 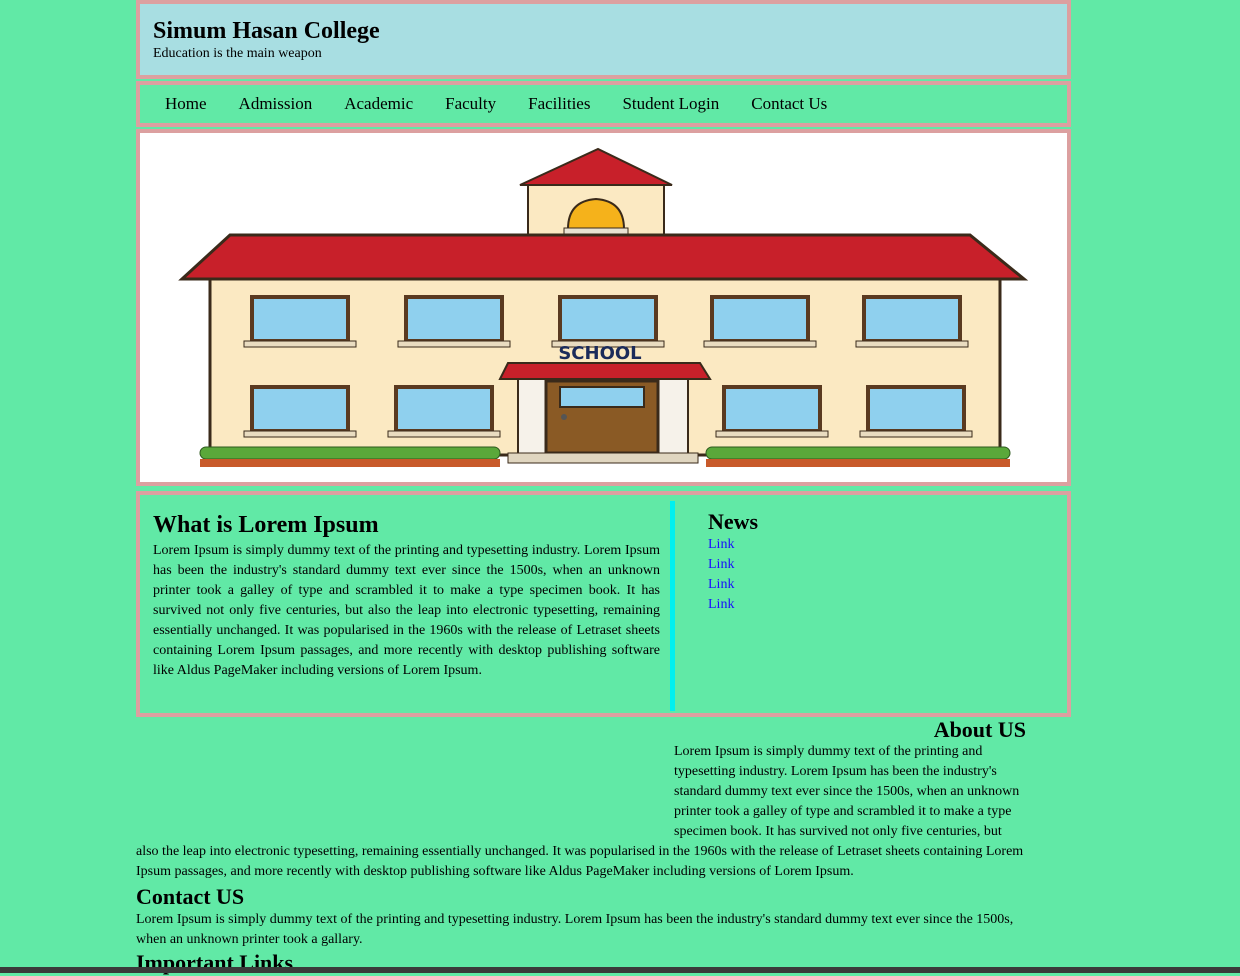 I want to click on nav-home: Home, so click(x=186, y=104).